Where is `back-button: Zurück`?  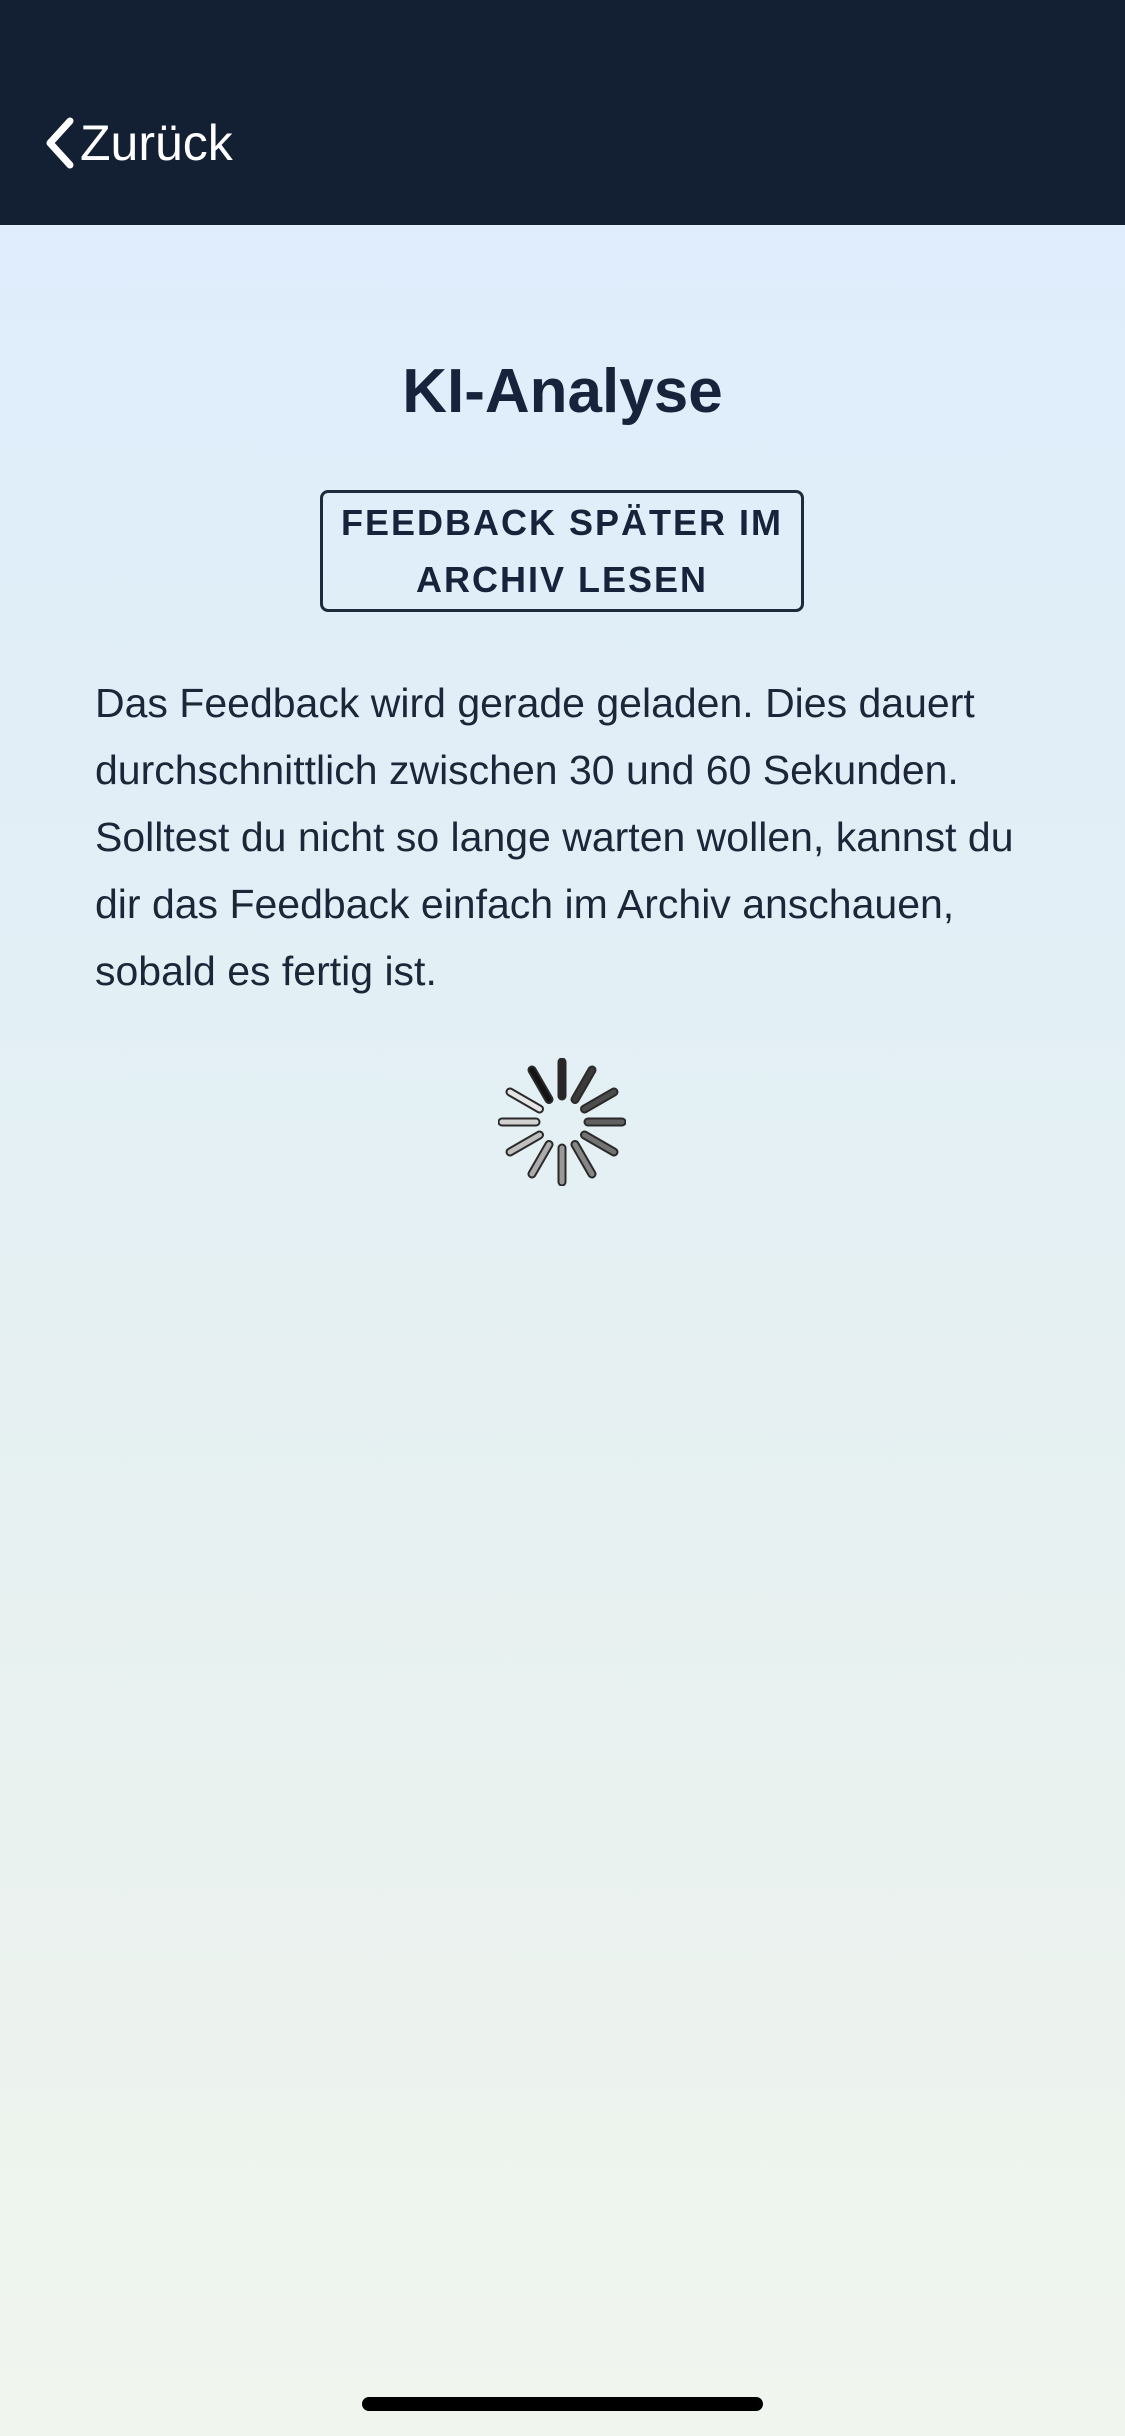
back-button: Zurück is located at coordinates (138, 143).